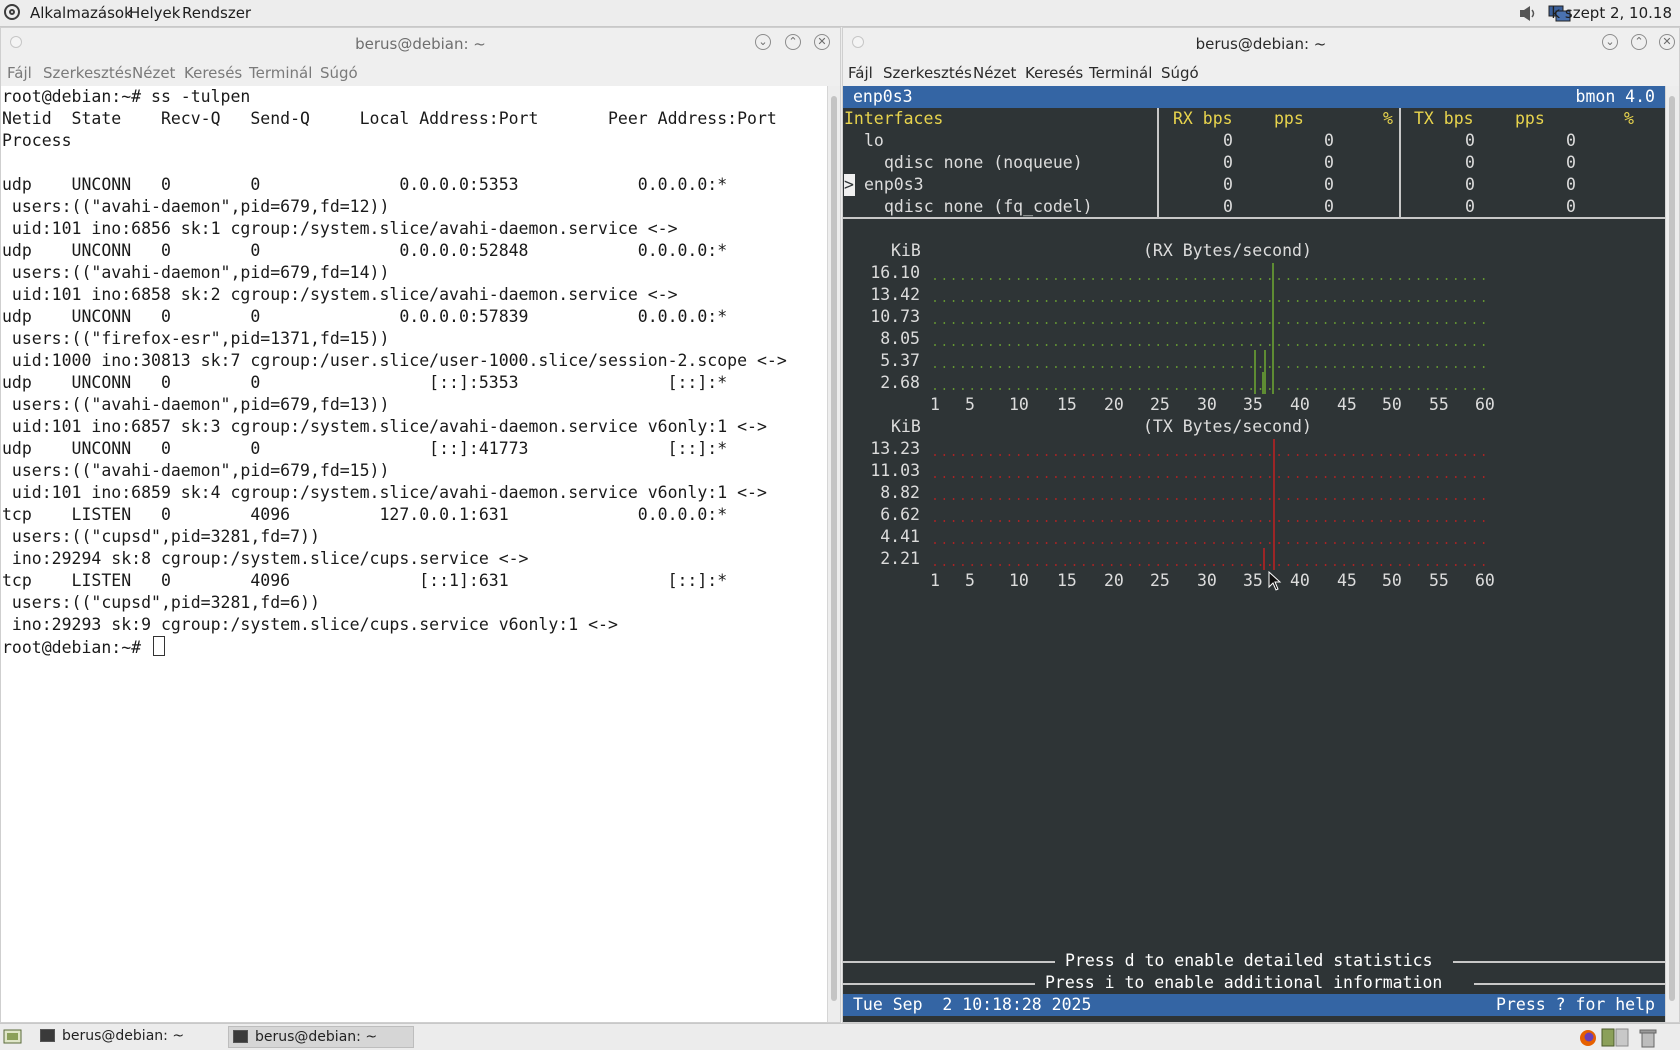  What do you see at coordinates (1529, 13) in the screenshot?
I see `volume-icon` at bounding box center [1529, 13].